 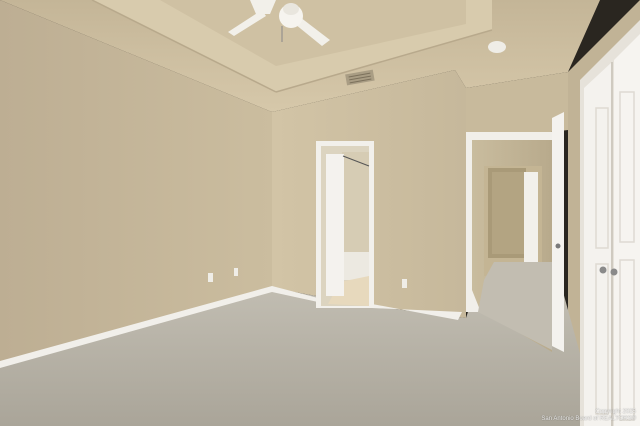 I want to click on hall-door, so click(x=558, y=232).